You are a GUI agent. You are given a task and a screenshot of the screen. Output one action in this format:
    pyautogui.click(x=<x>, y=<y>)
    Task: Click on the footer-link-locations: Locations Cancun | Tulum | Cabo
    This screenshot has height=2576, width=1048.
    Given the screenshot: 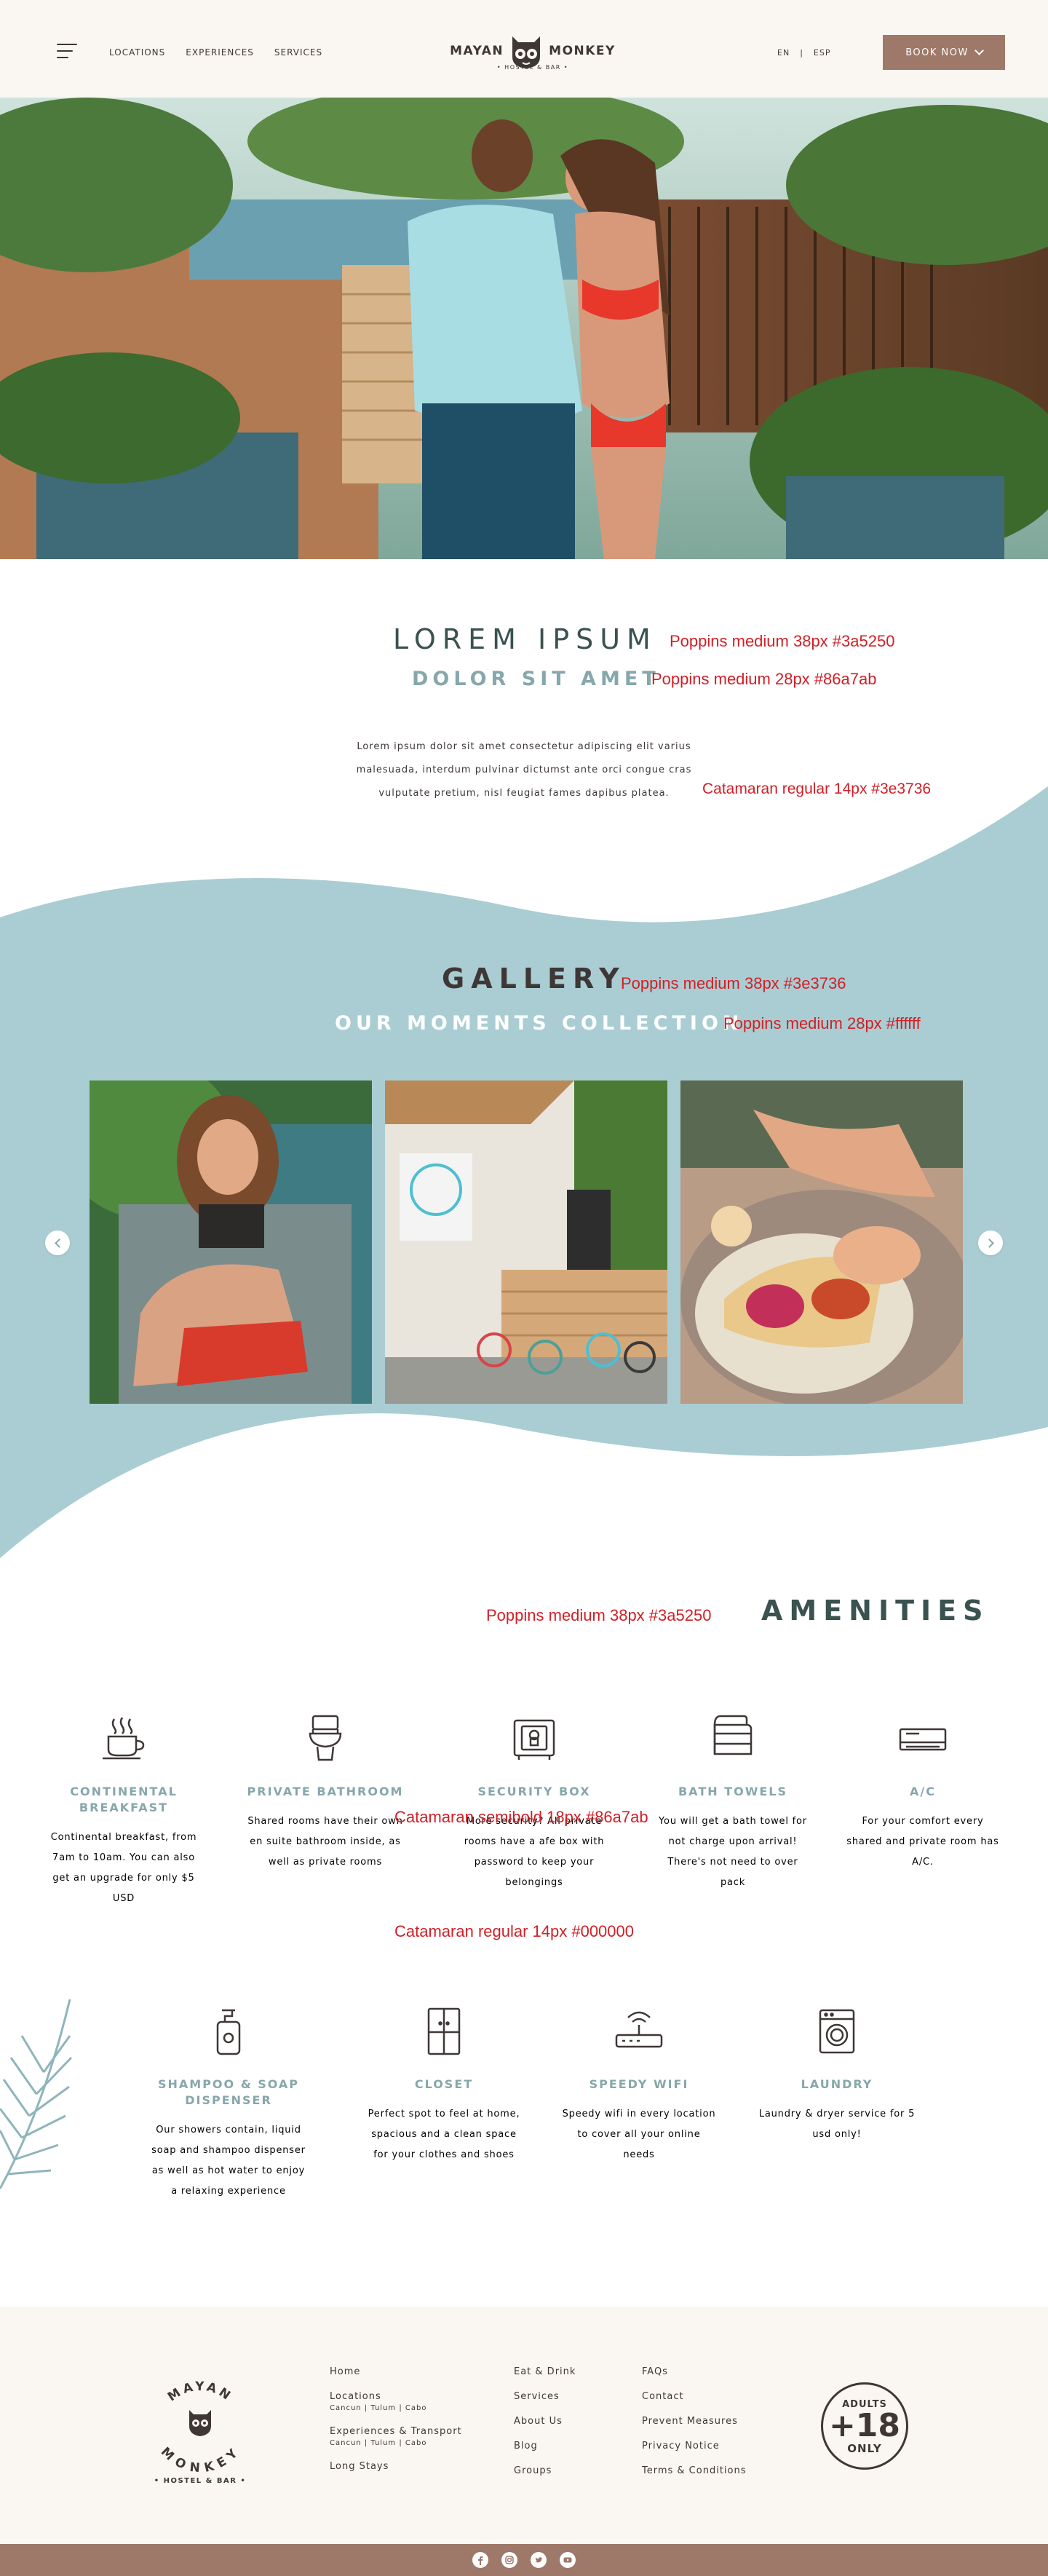 What is the action you would take?
    pyautogui.click(x=396, y=2402)
    